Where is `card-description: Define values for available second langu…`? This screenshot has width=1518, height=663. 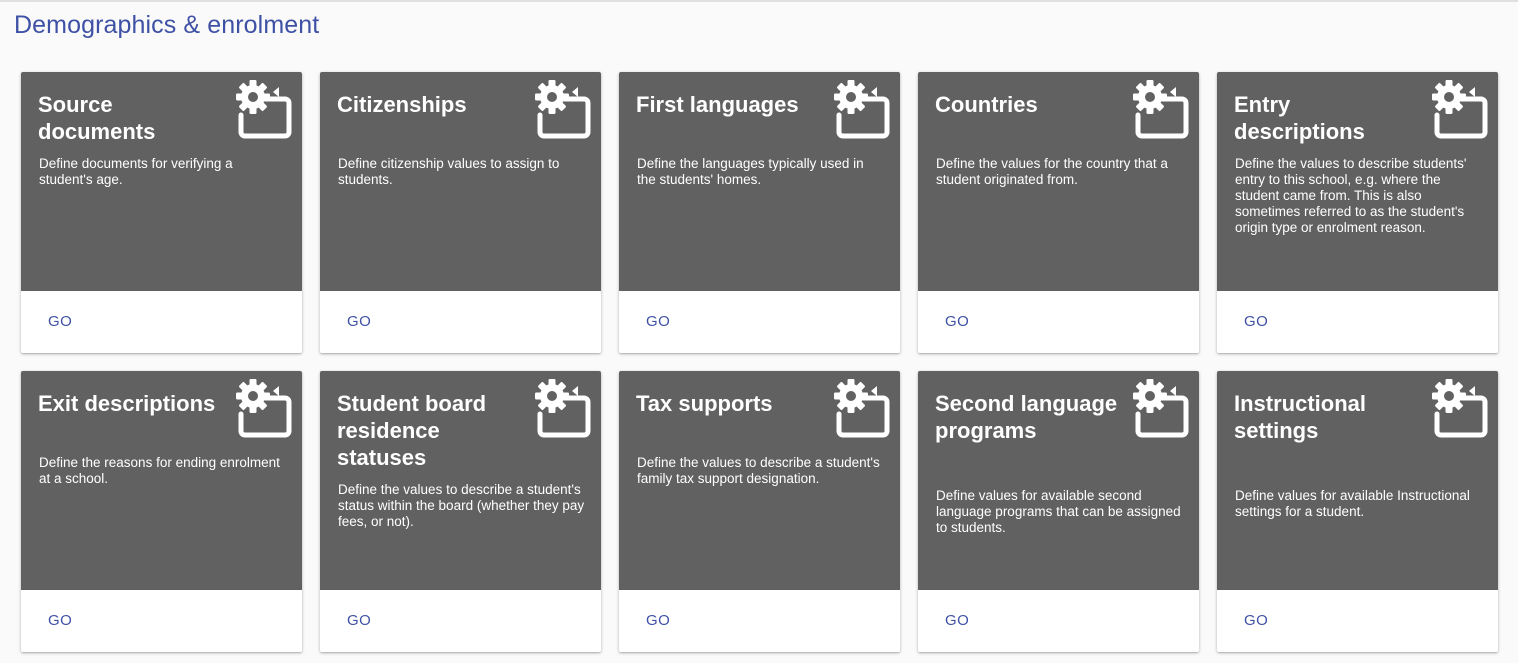
card-description: Define values for available second langu… is located at coordinates (1058, 511).